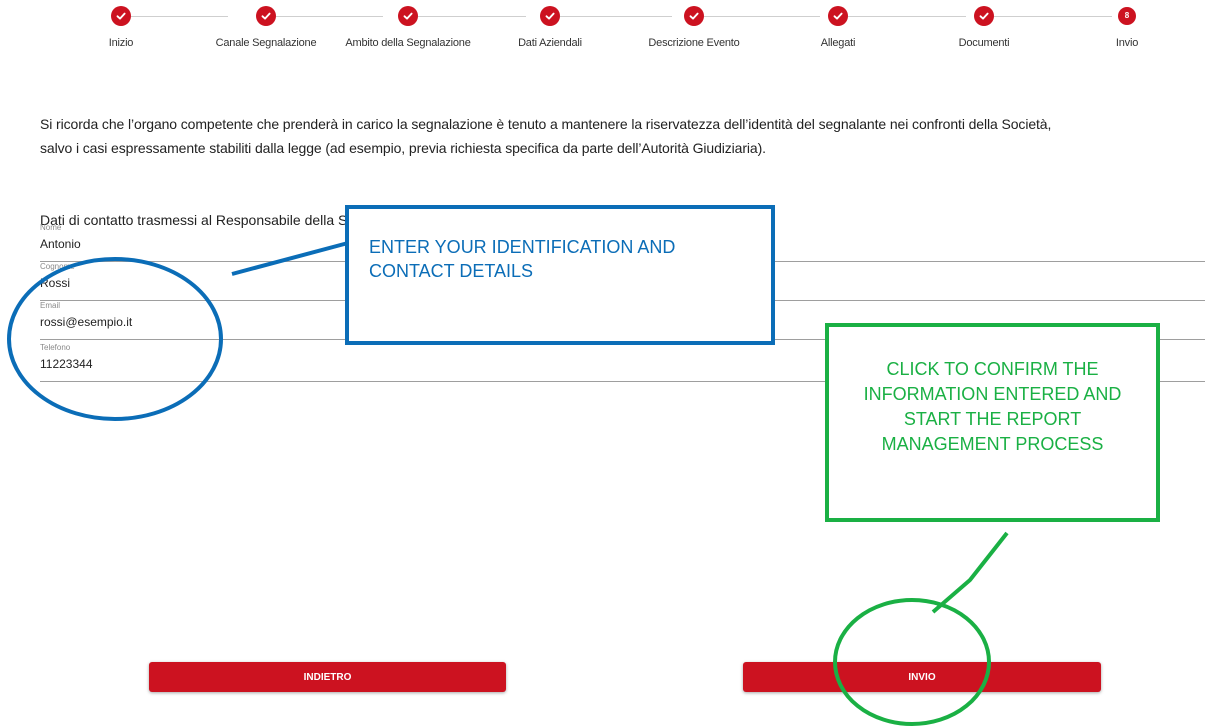 This screenshot has width=1205, height=728. What do you see at coordinates (550, 43) in the screenshot?
I see `step-label: Dati Aziendali` at bounding box center [550, 43].